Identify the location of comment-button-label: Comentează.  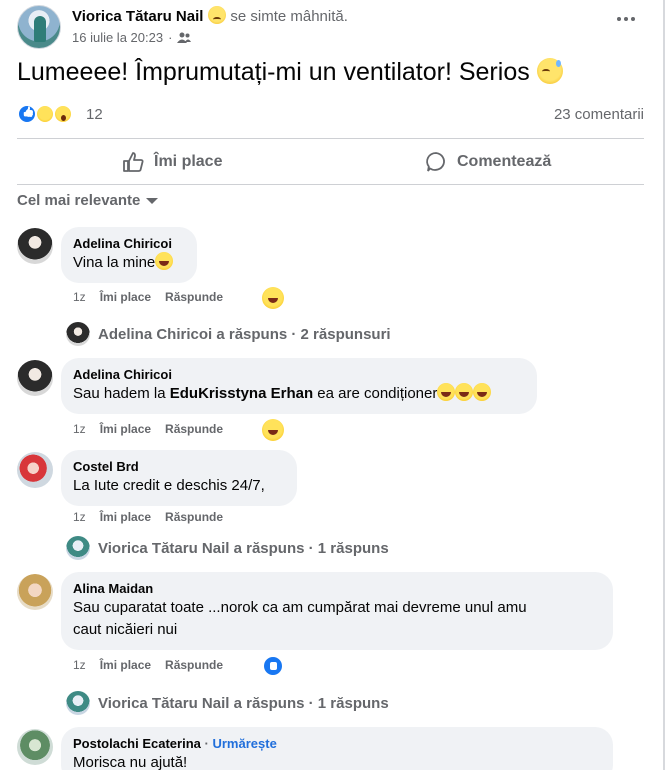
(504, 161).